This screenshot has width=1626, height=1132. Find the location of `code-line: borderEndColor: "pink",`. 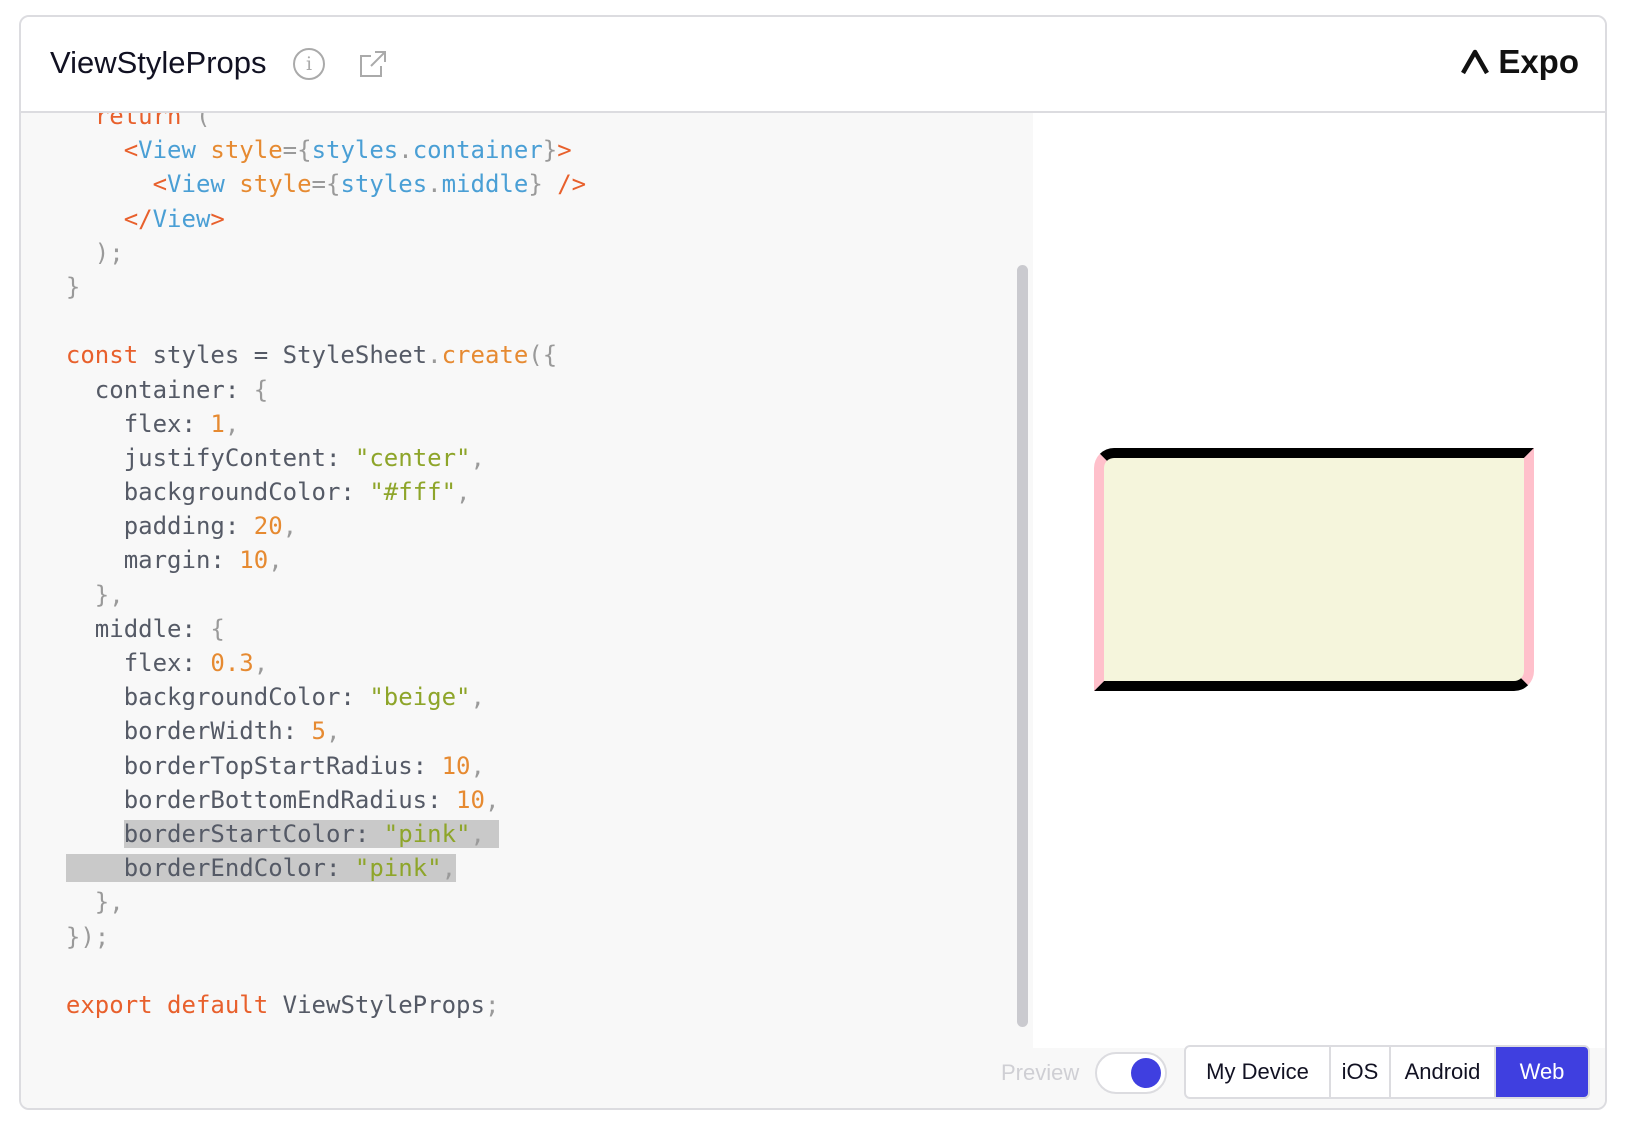

code-line: borderEndColor: "pink", is located at coordinates (311, 868).